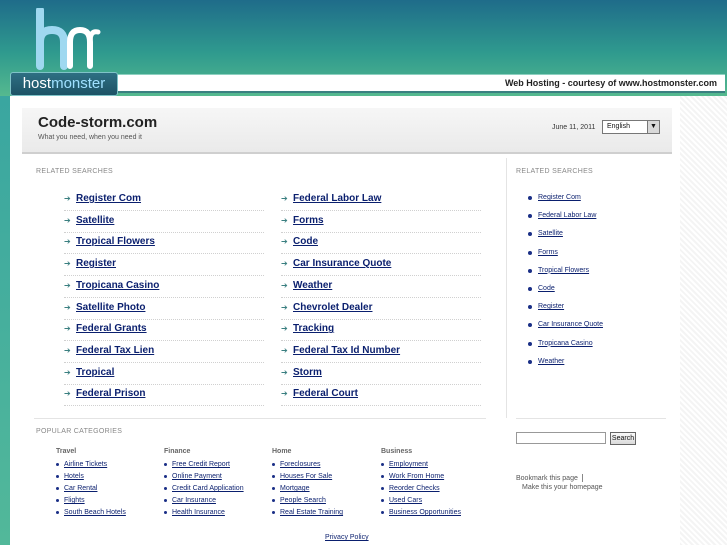 This screenshot has width=727, height=545. I want to click on related-search-link: ➔ Weather, so click(381, 287).